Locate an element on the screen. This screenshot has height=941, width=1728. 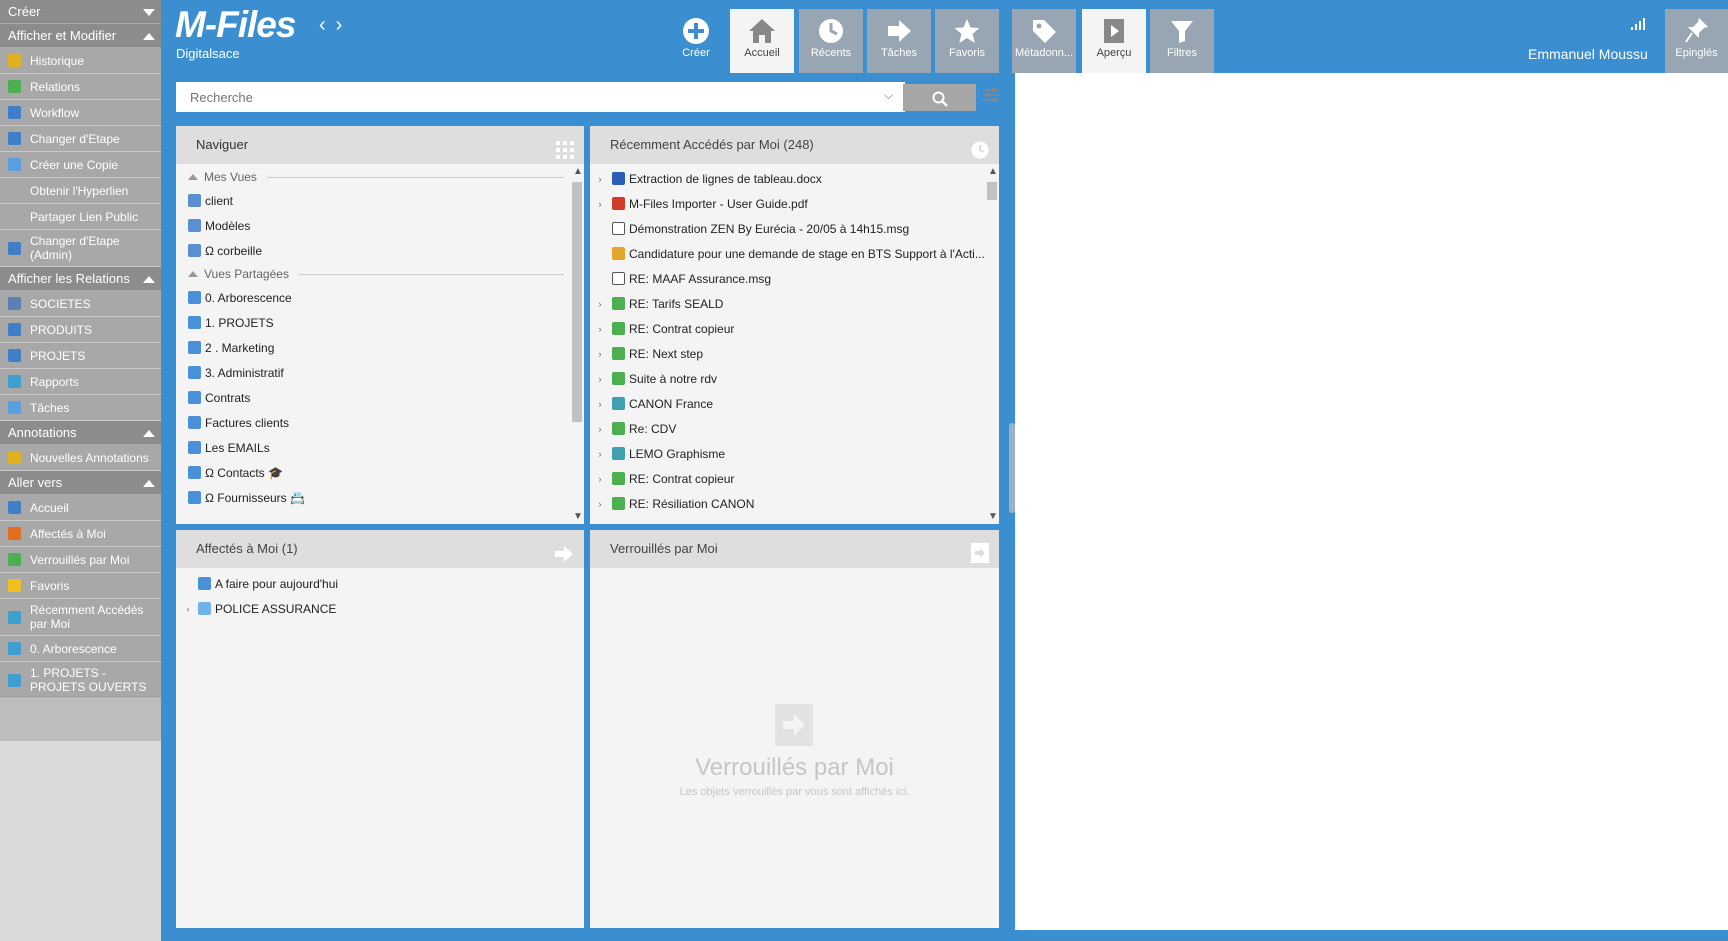
create-section-header: Créer is located at coordinates (80, 12).